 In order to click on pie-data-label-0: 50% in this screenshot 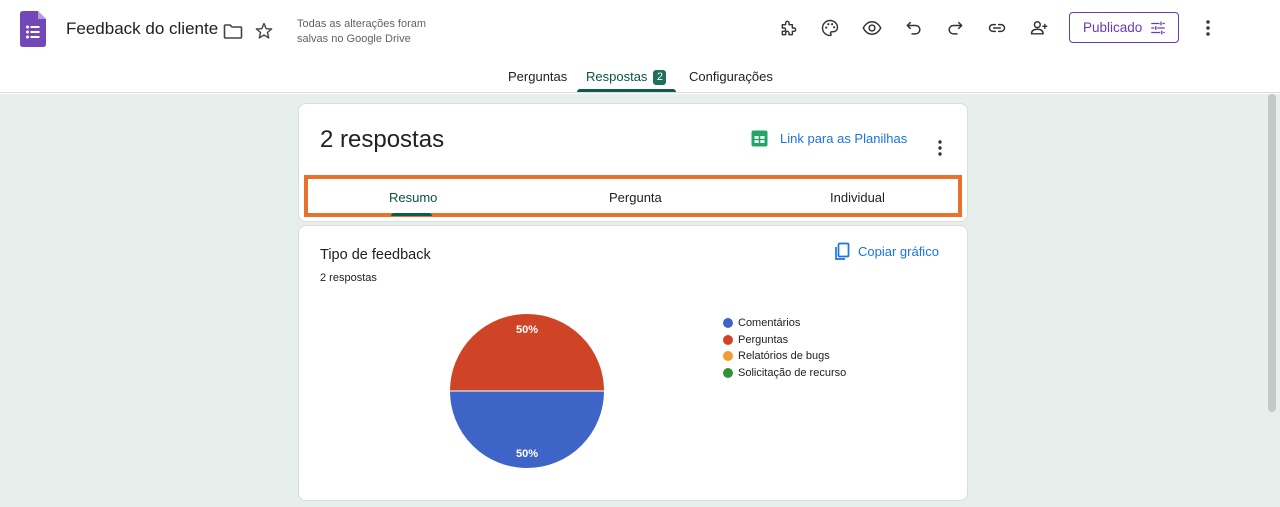, I will do `click(527, 454)`.